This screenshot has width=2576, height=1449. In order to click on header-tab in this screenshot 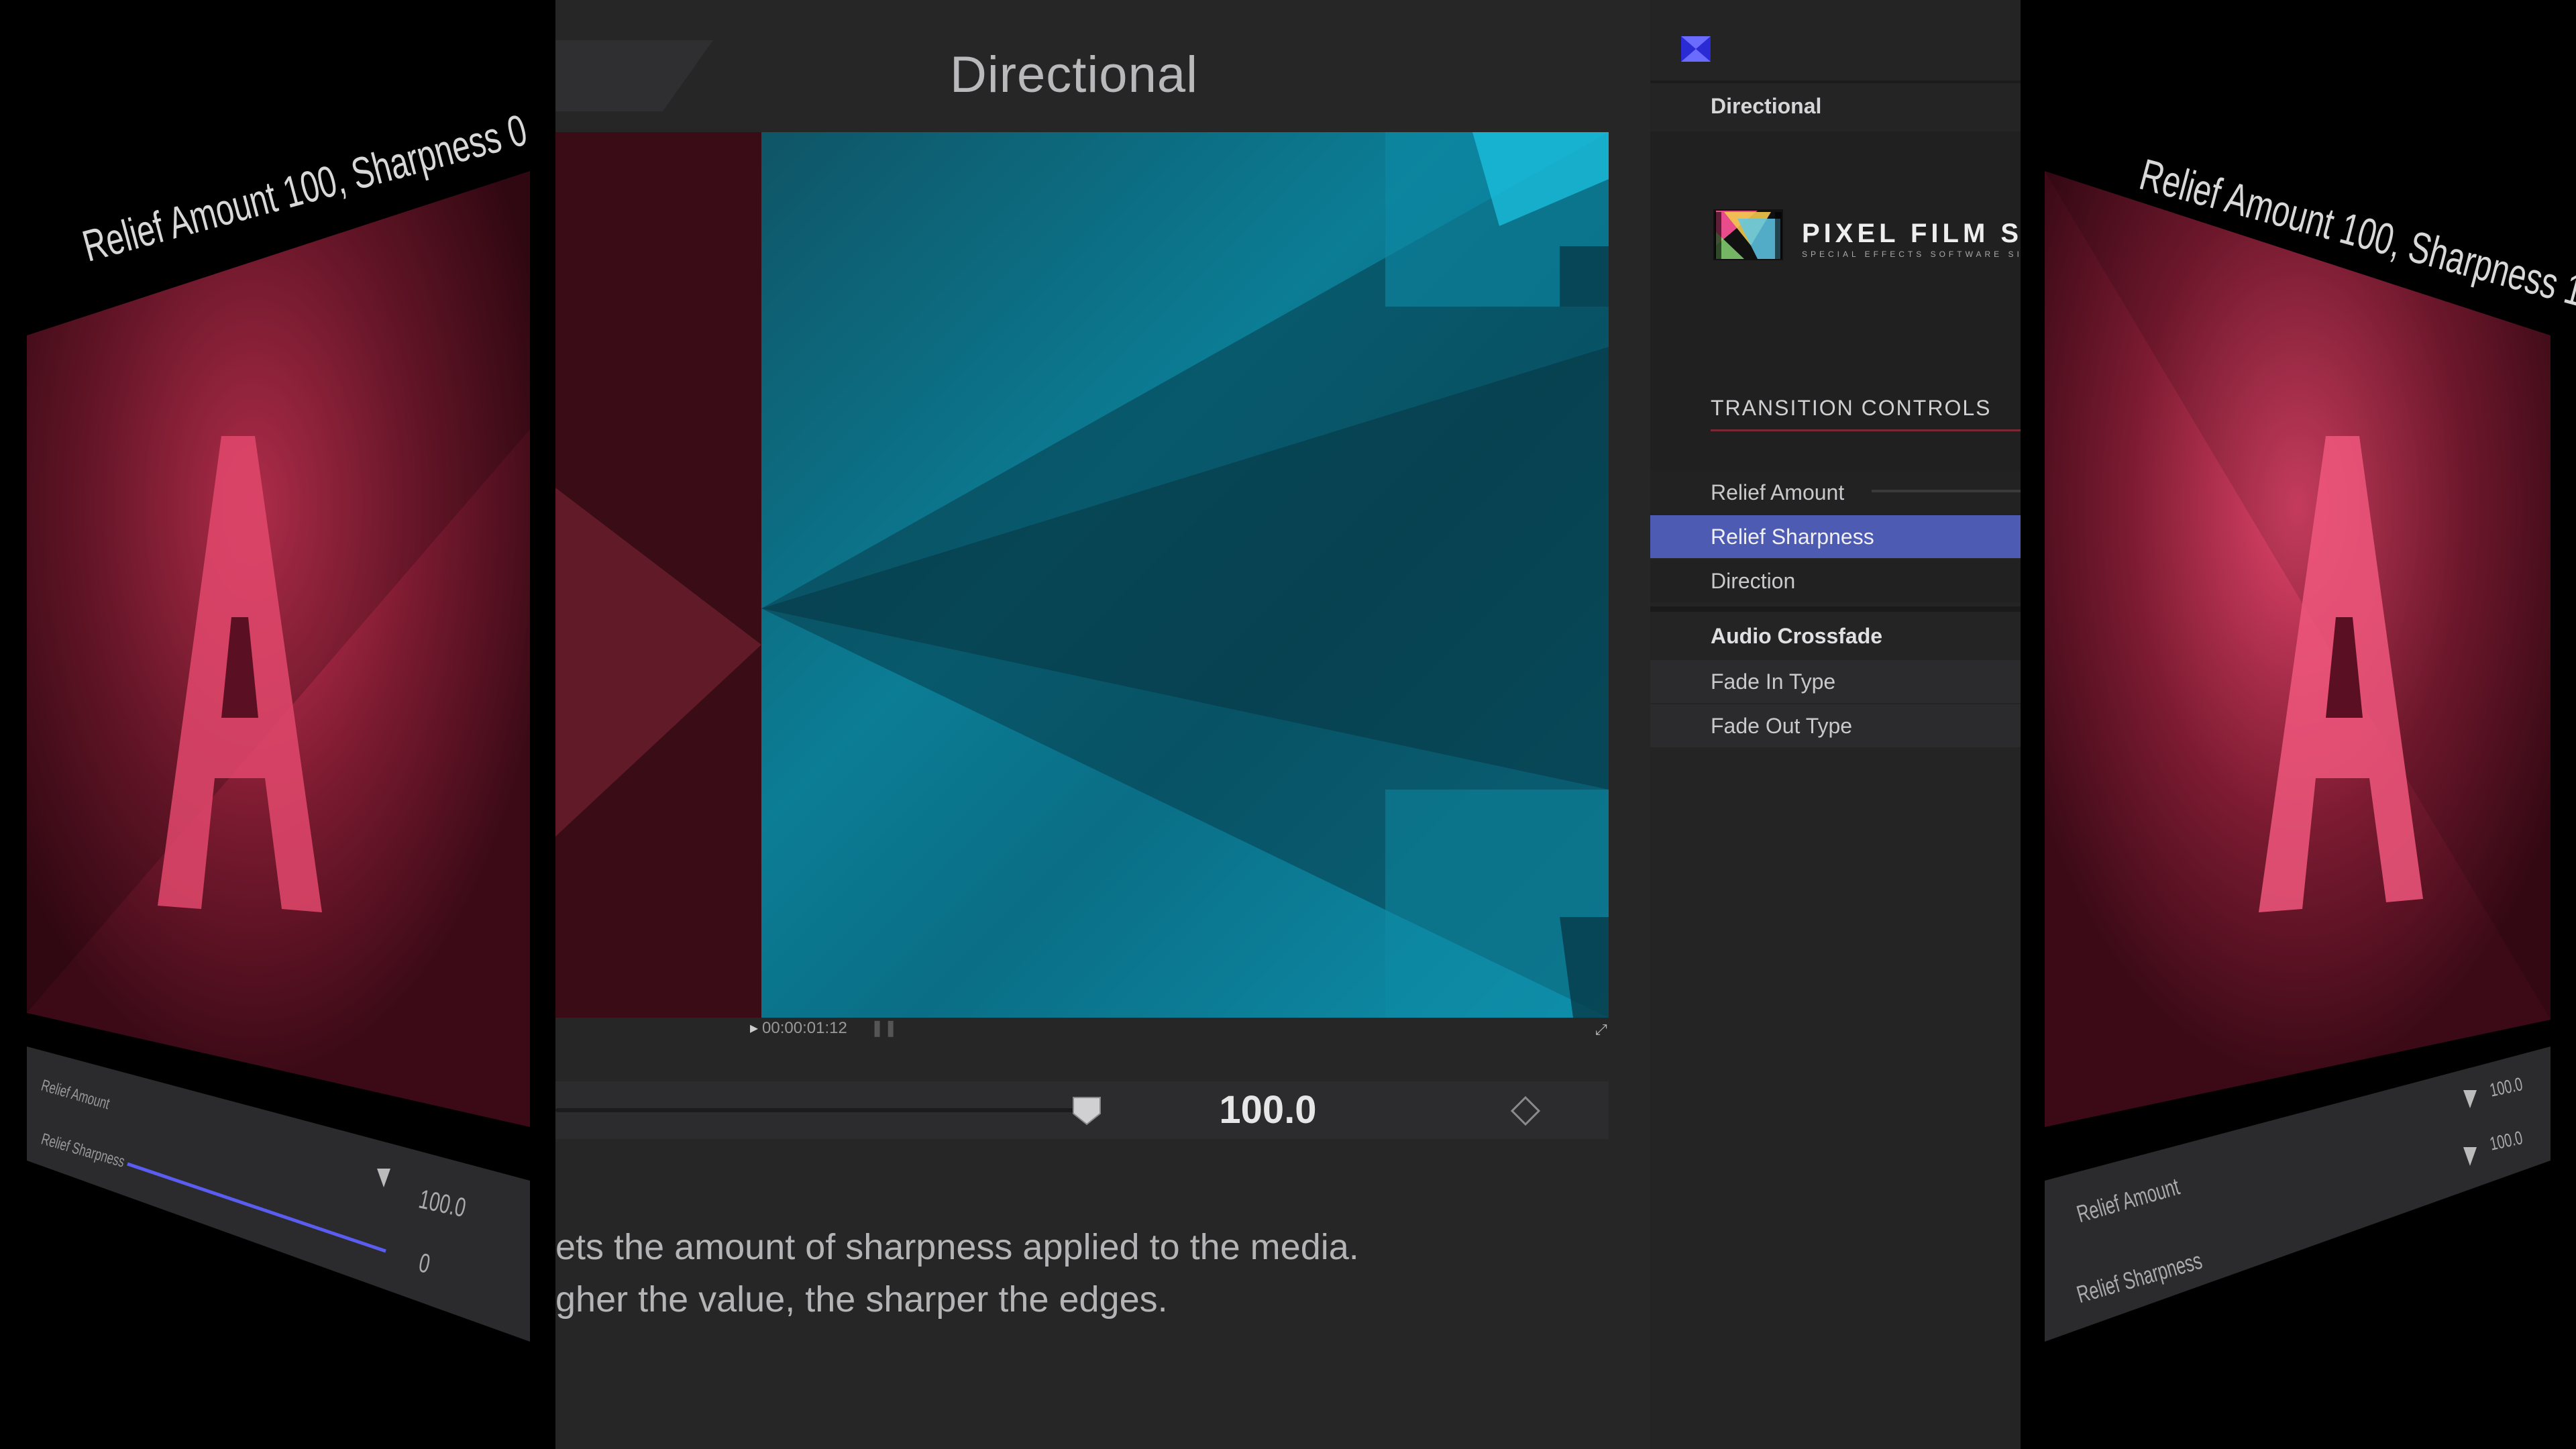, I will do `click(634, 75)`.